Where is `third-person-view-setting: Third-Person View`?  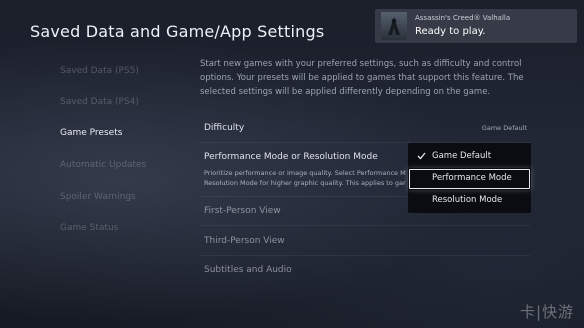 third-person-view-setting: Third-Person View is located at coordinates (244, 241).